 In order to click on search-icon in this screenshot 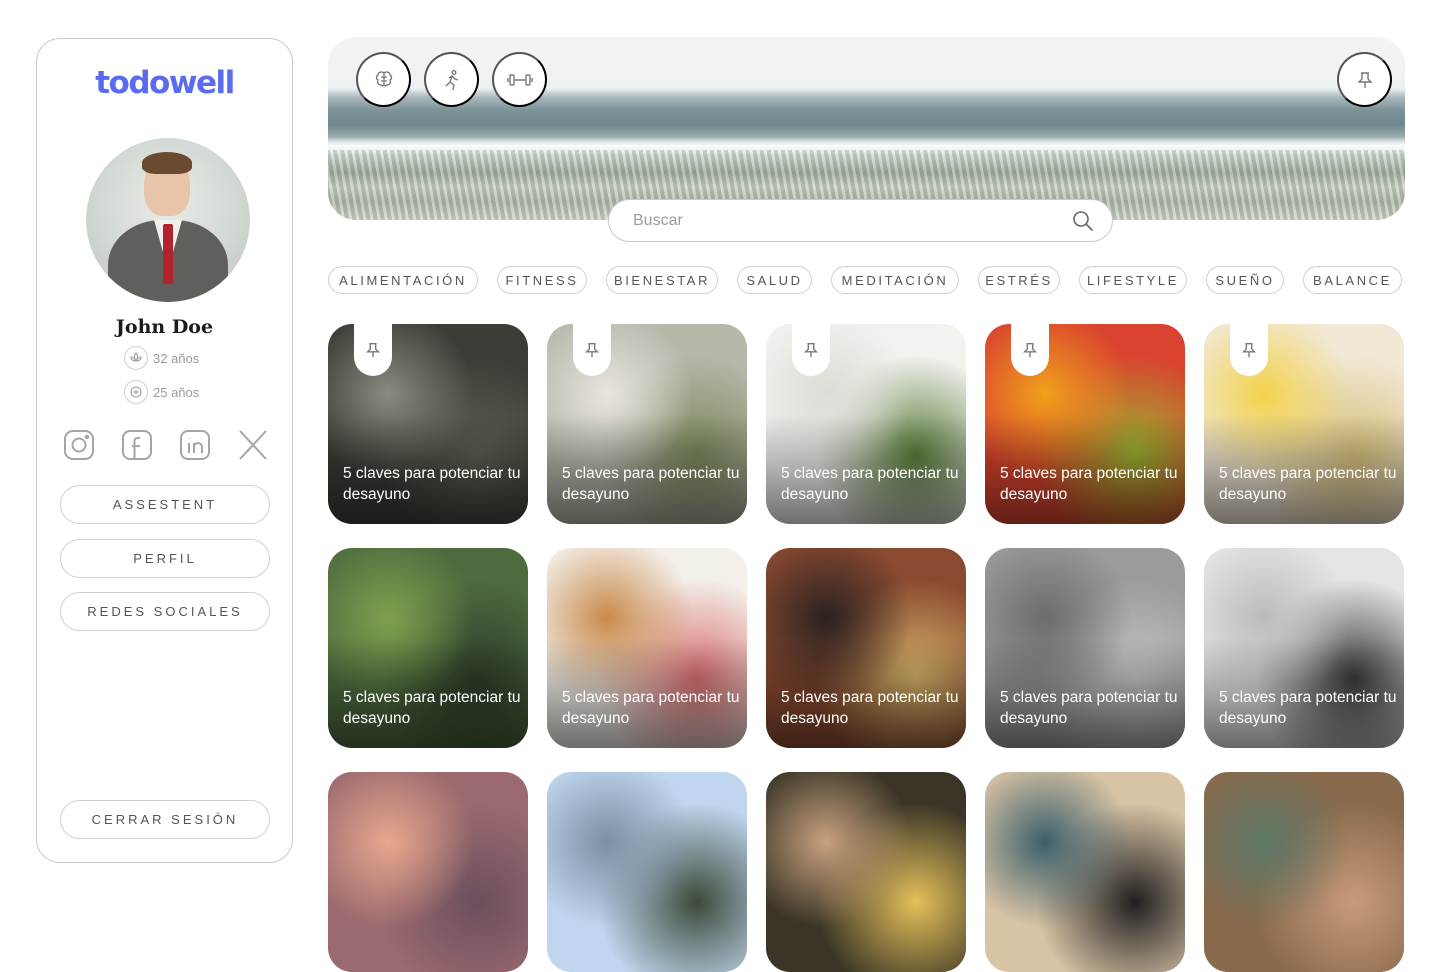, I will do `click(1083, 221)`.